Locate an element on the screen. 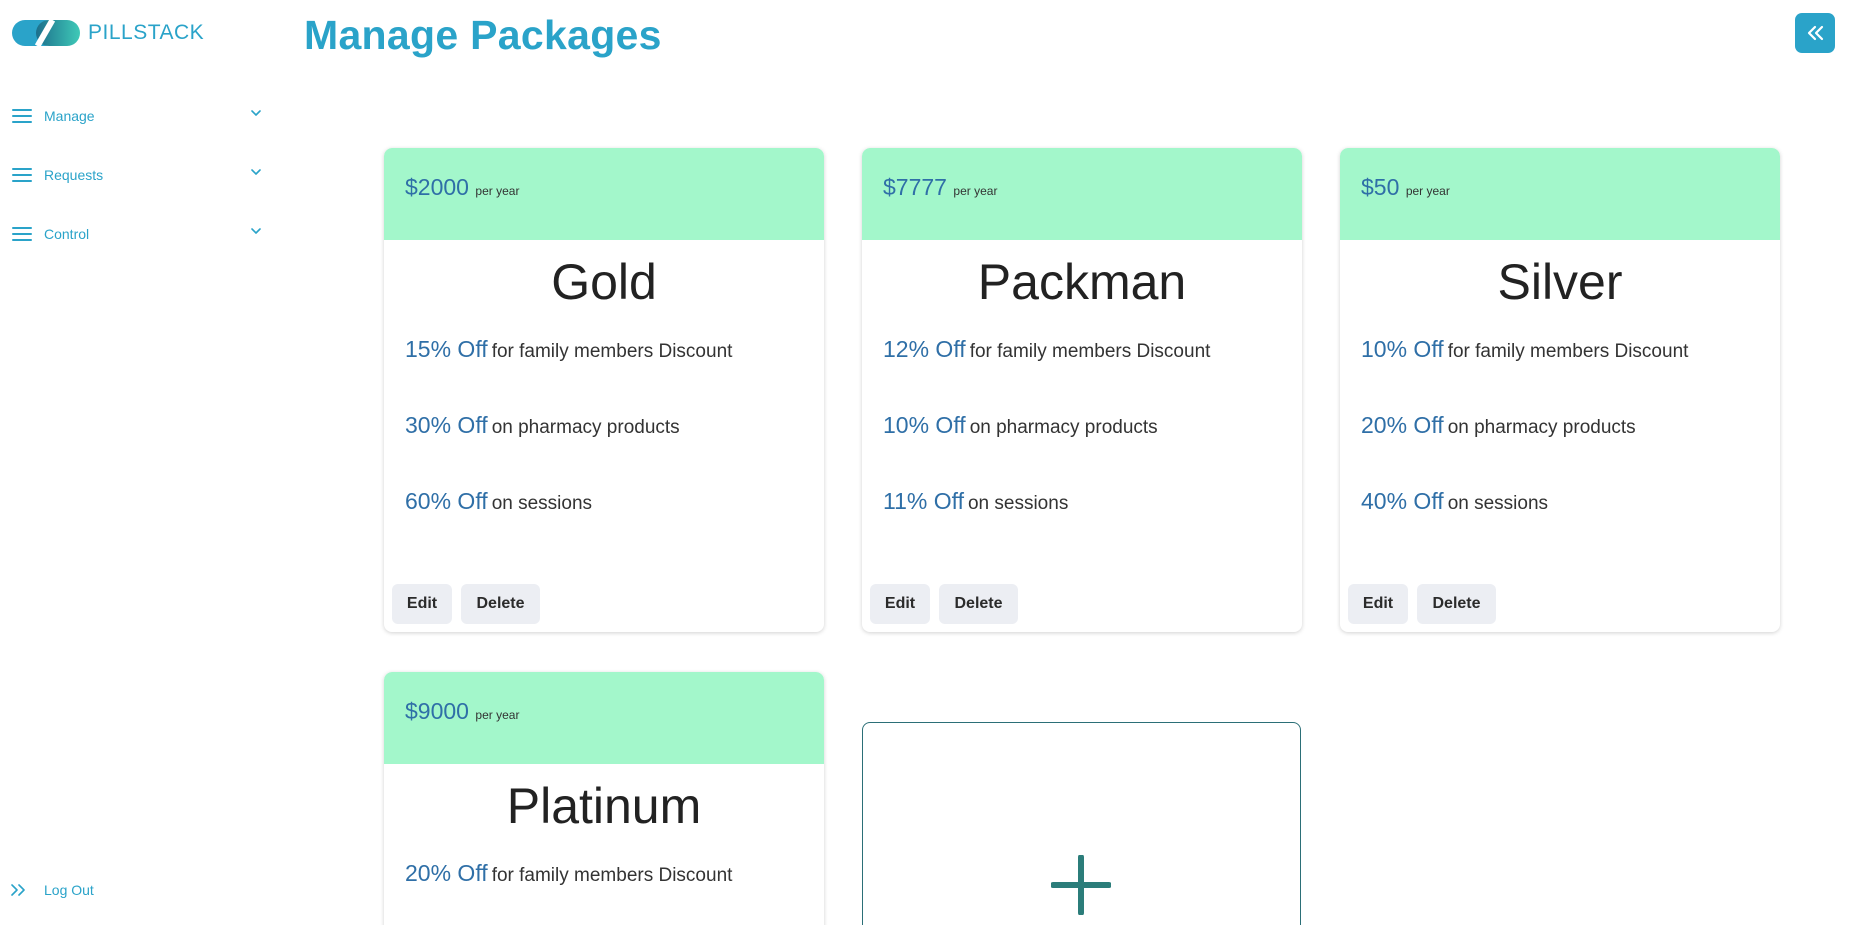 This screenshot has height=925, width=1850. sidebar-item-label: Manage is located at coordinates (69, 116).